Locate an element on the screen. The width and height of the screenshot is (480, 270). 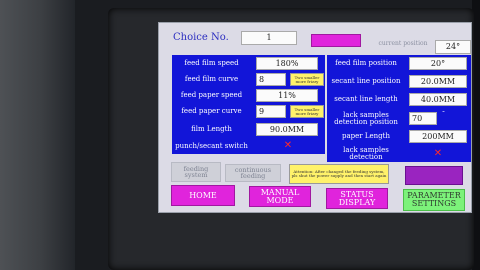
status-display-button: STATUS DISPLAY is located at coordinates (357, 198).